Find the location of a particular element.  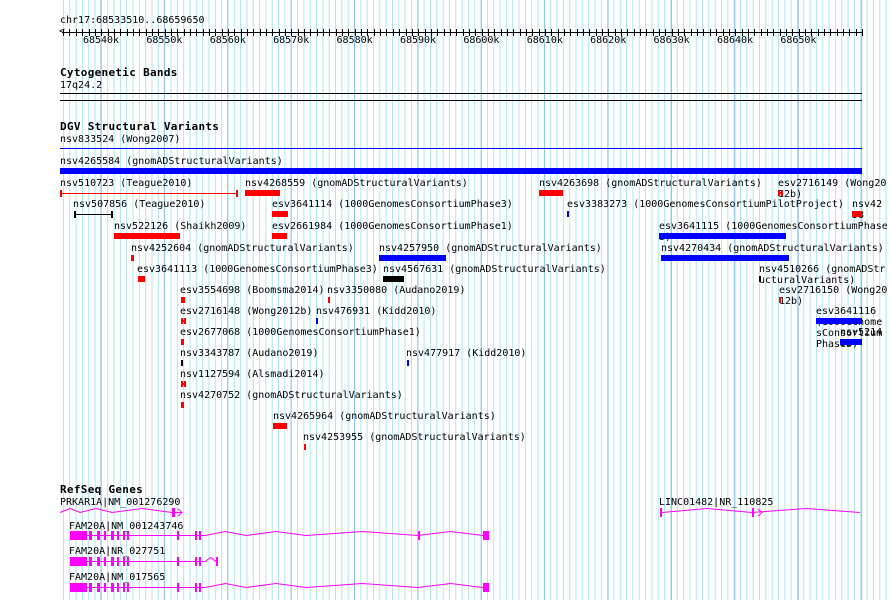

variant-label: nsv4510266 (gnomADStructuralVariants) is located at coordinates (823, 275).